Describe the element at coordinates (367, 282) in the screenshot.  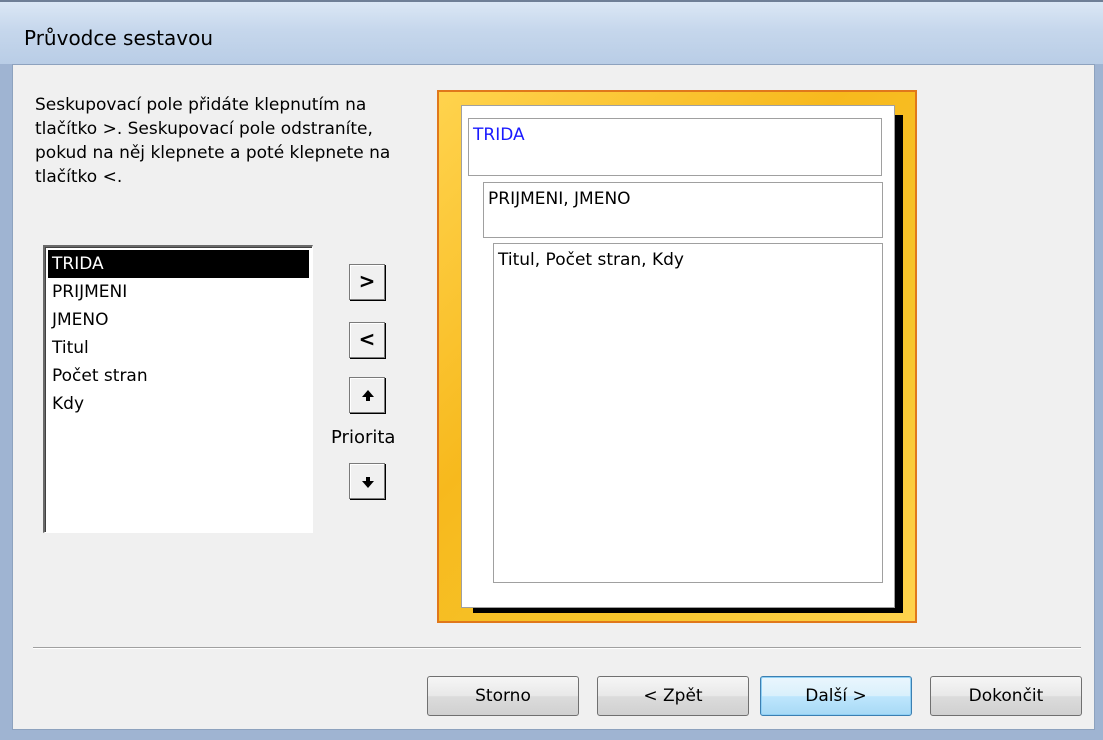
I see `add-group-button: >` at that location.